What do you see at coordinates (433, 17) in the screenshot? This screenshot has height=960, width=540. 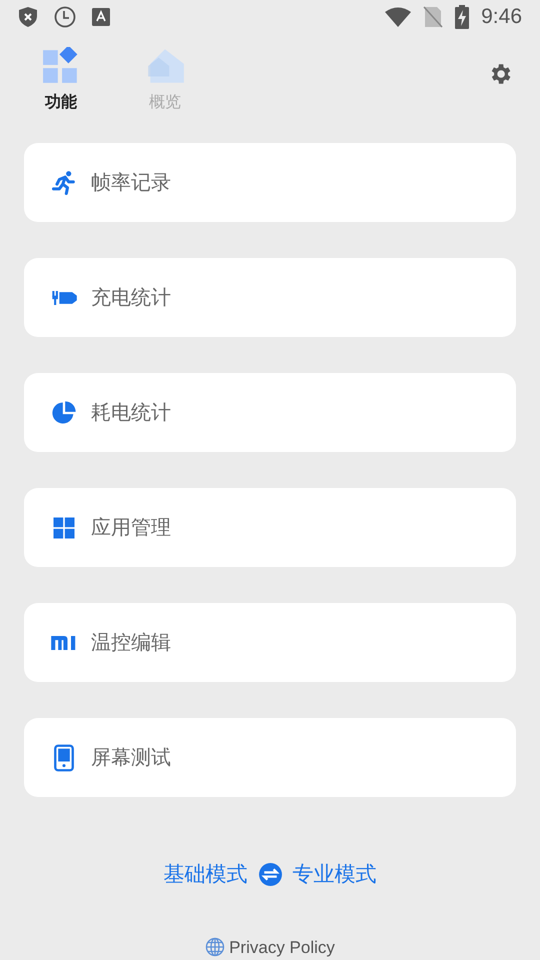 I see `no-sim-icon` at bounding box center [433, 17].